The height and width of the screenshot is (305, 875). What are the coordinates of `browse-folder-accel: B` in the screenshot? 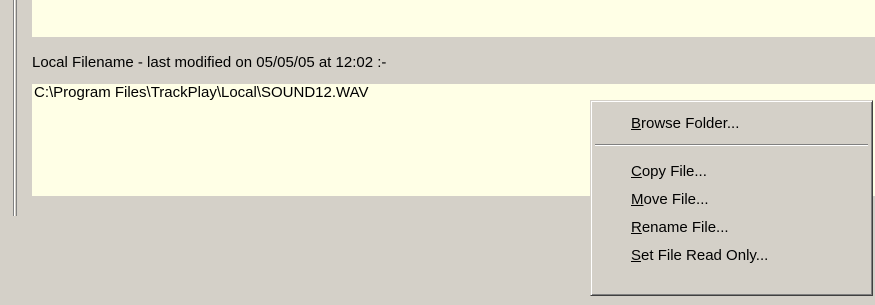 It's located at (636, 123).